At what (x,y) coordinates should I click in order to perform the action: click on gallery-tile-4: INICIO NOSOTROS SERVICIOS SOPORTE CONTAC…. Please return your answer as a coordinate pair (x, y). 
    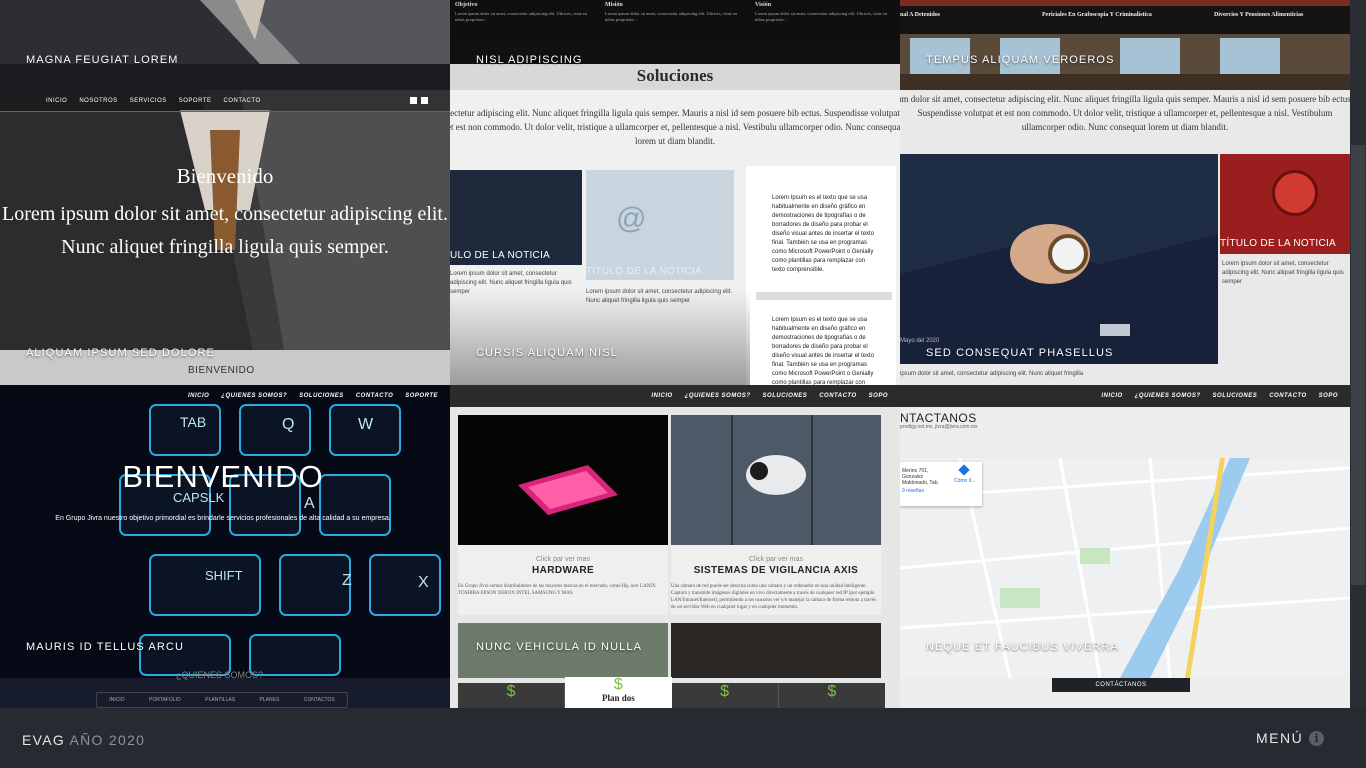
    Looking at the image, I should click on (225, 237).